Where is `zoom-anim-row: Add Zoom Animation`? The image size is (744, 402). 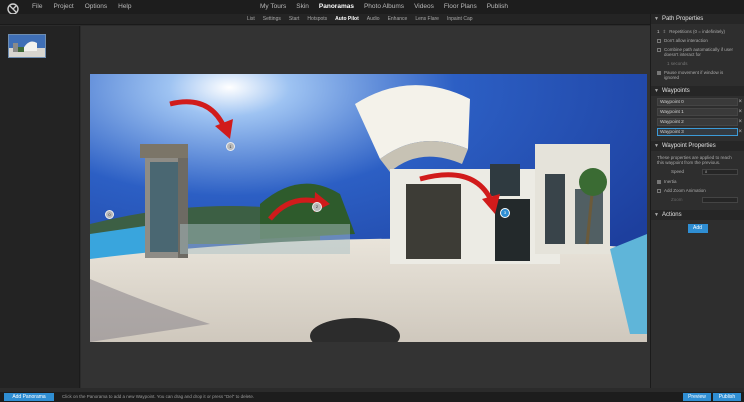 zoom-anim-row: Add Zoom Animation is located at coordinates (697, 190).